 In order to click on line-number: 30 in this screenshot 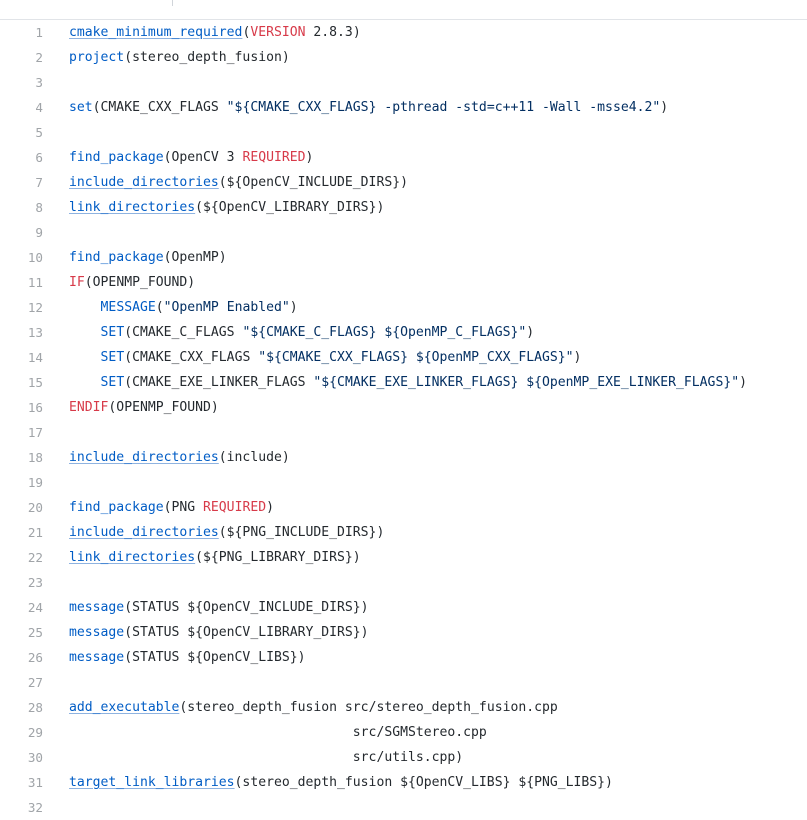, I will do `click(21, 757)`.